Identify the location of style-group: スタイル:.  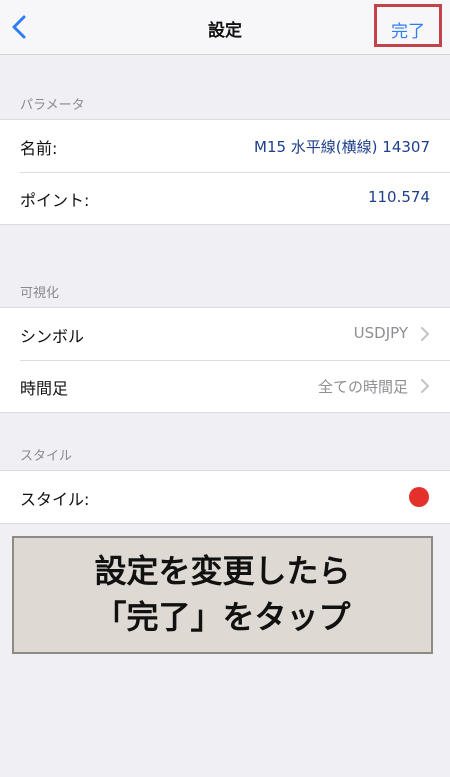
(225, 497).